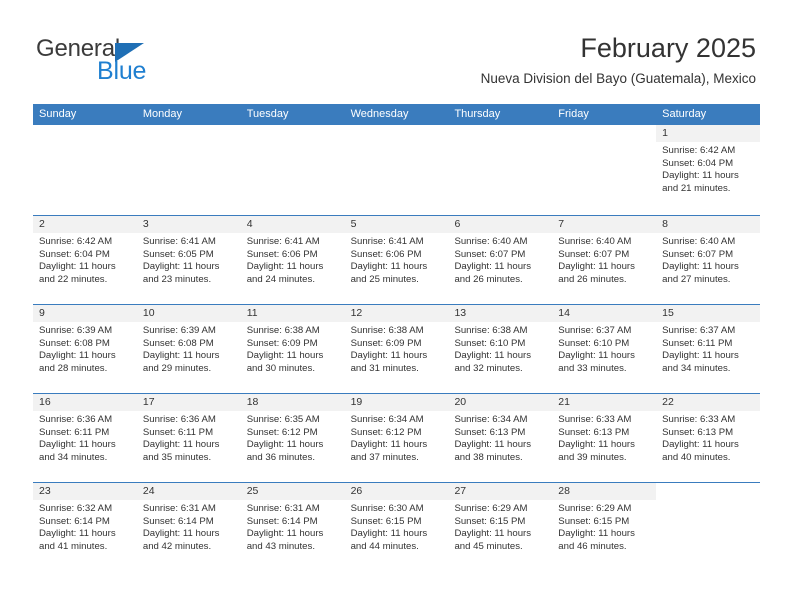  What do you see at coordinates (708, 133) in the screenshot?
I see `day-number-band: 1` at bounding box center [708, 133].